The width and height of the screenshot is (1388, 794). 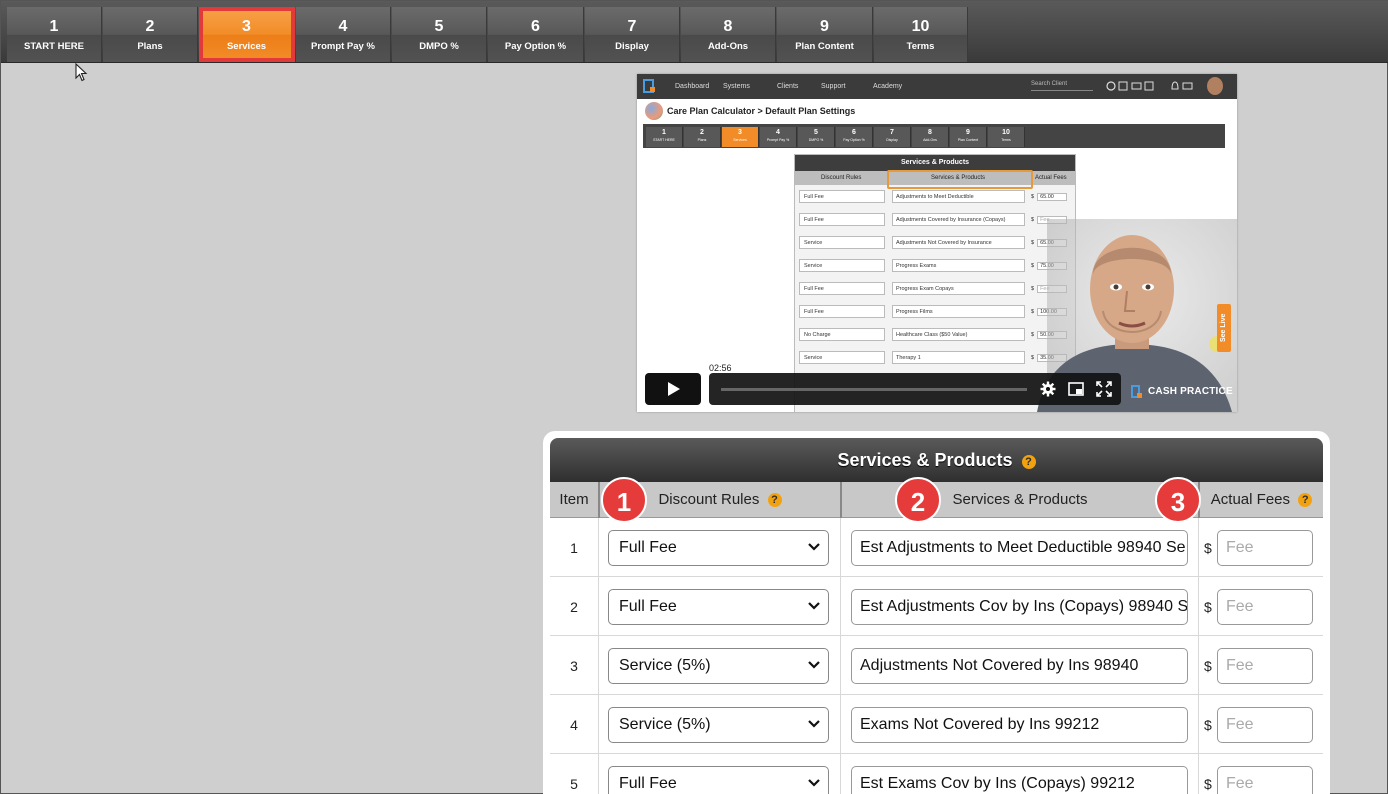 I want to click on discount-rule-value: Service (5%), so click(x=665, y=665).